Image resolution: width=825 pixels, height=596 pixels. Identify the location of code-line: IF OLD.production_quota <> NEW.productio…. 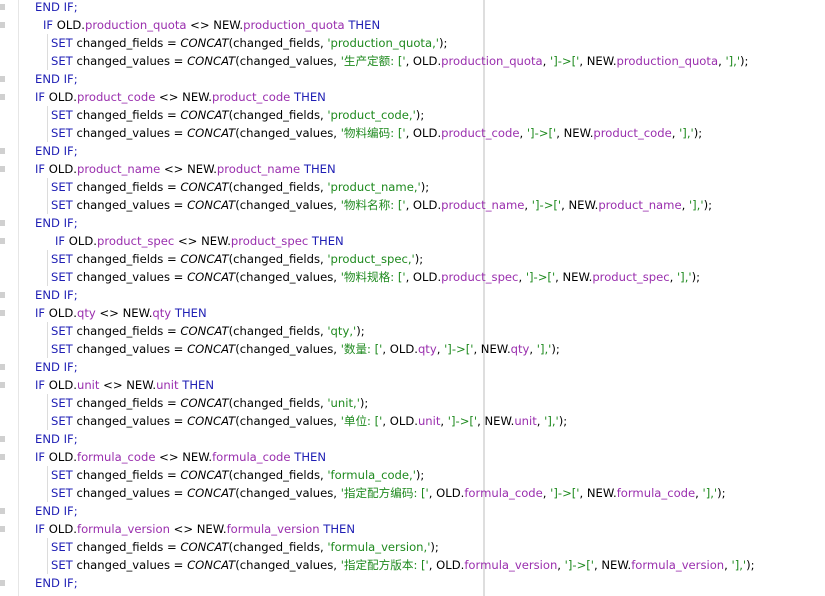
(211, 25).